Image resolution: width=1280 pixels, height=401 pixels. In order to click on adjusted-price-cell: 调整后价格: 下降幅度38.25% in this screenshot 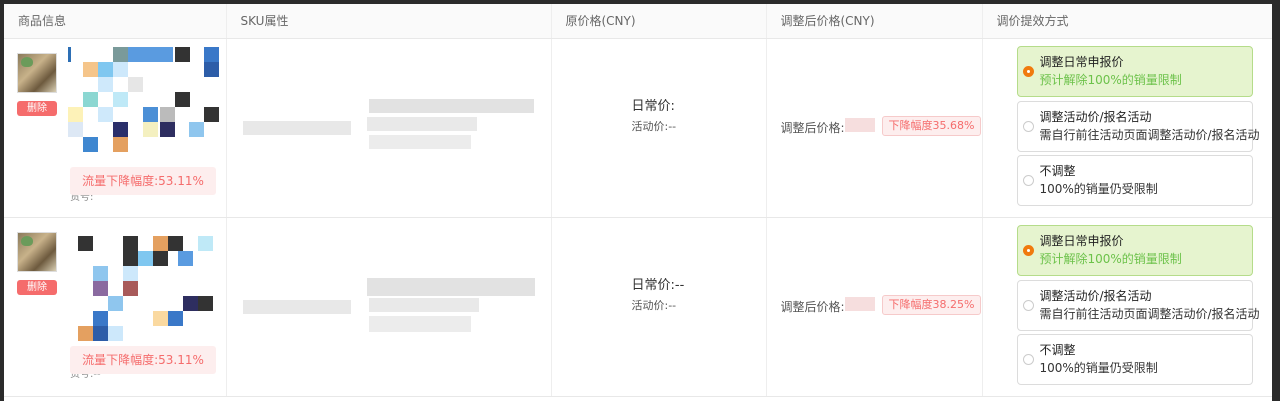, I will do `click(874, 307)`.